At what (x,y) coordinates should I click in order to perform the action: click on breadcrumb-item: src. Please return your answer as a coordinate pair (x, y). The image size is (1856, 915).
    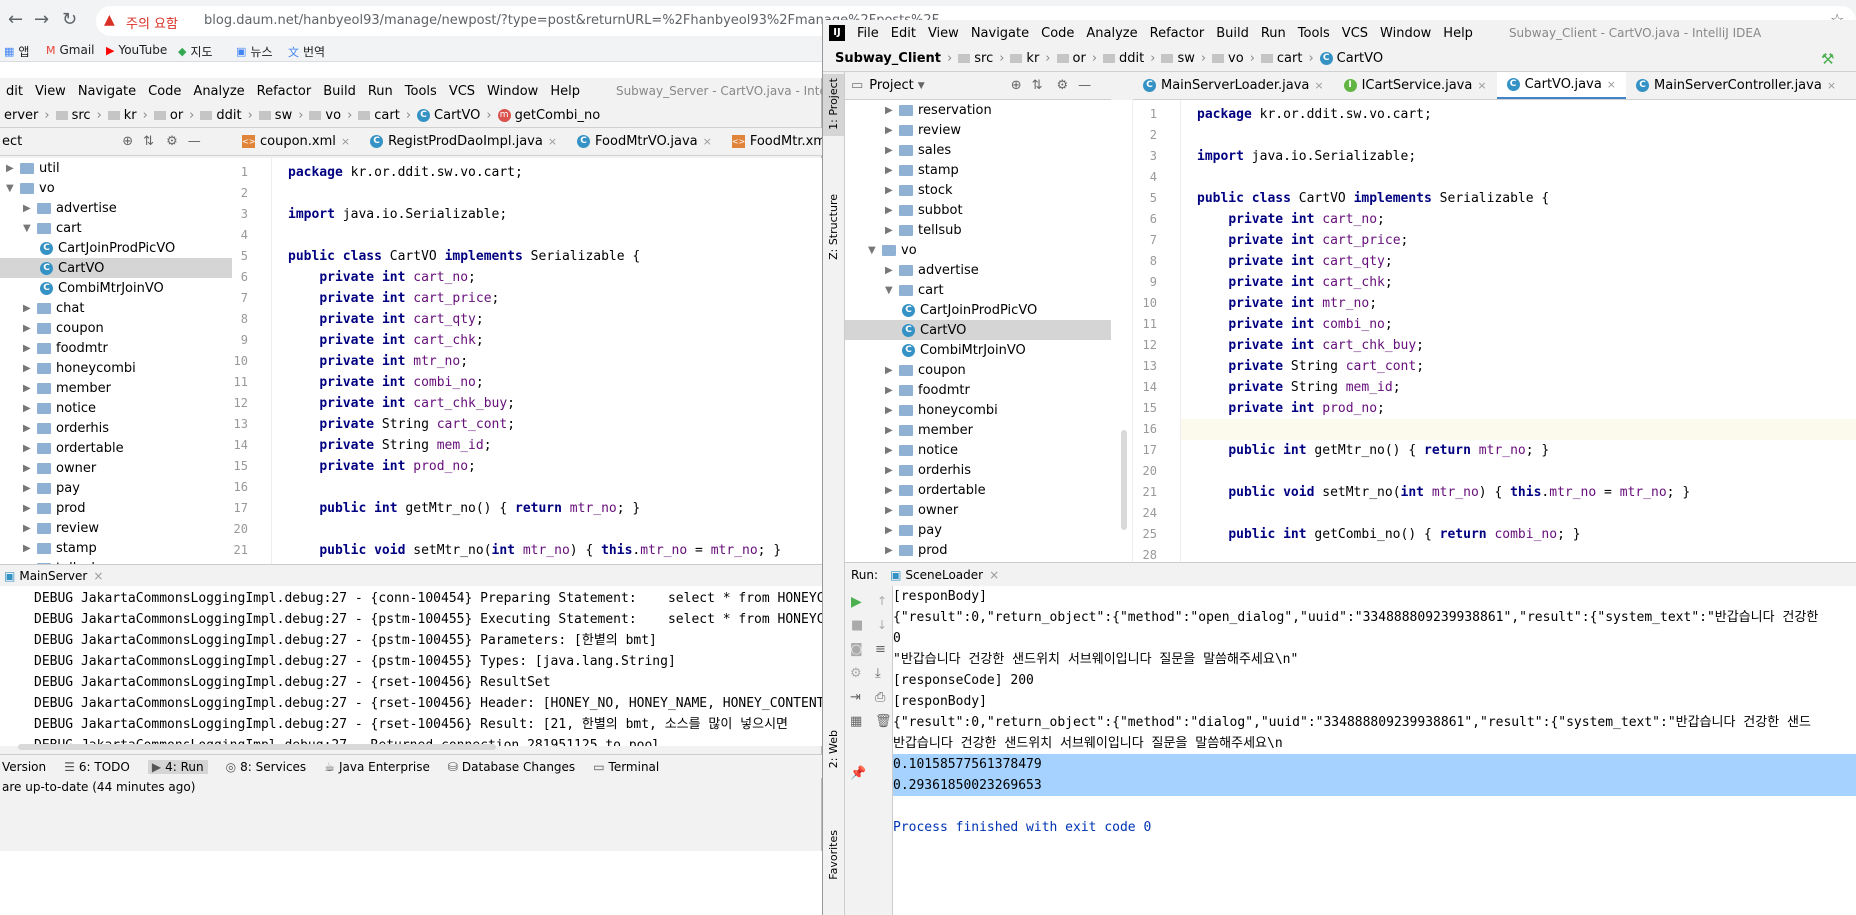
    Looking at the image, I should click on (975, 58).